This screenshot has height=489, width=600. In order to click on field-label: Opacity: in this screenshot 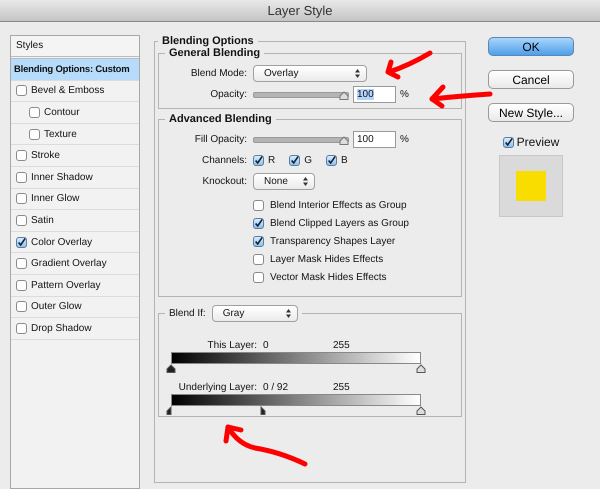, I will do `click(228, 94)`.